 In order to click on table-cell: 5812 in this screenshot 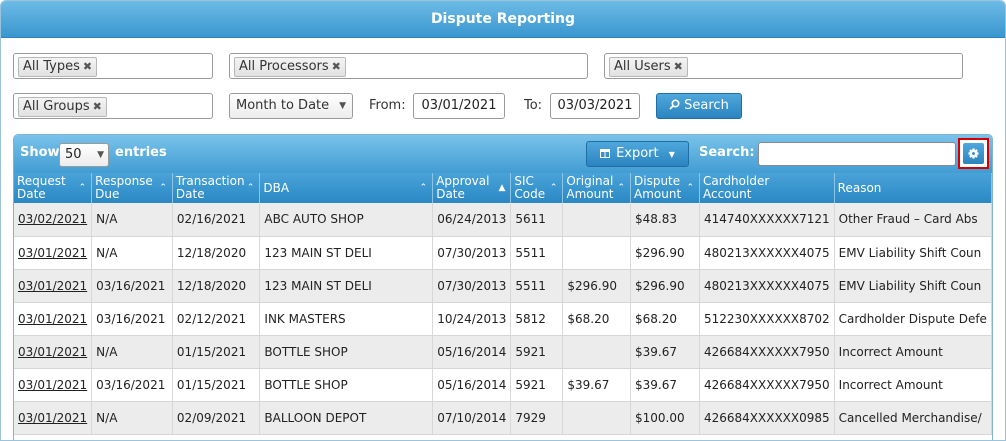, I will do `click(537, 319)`.